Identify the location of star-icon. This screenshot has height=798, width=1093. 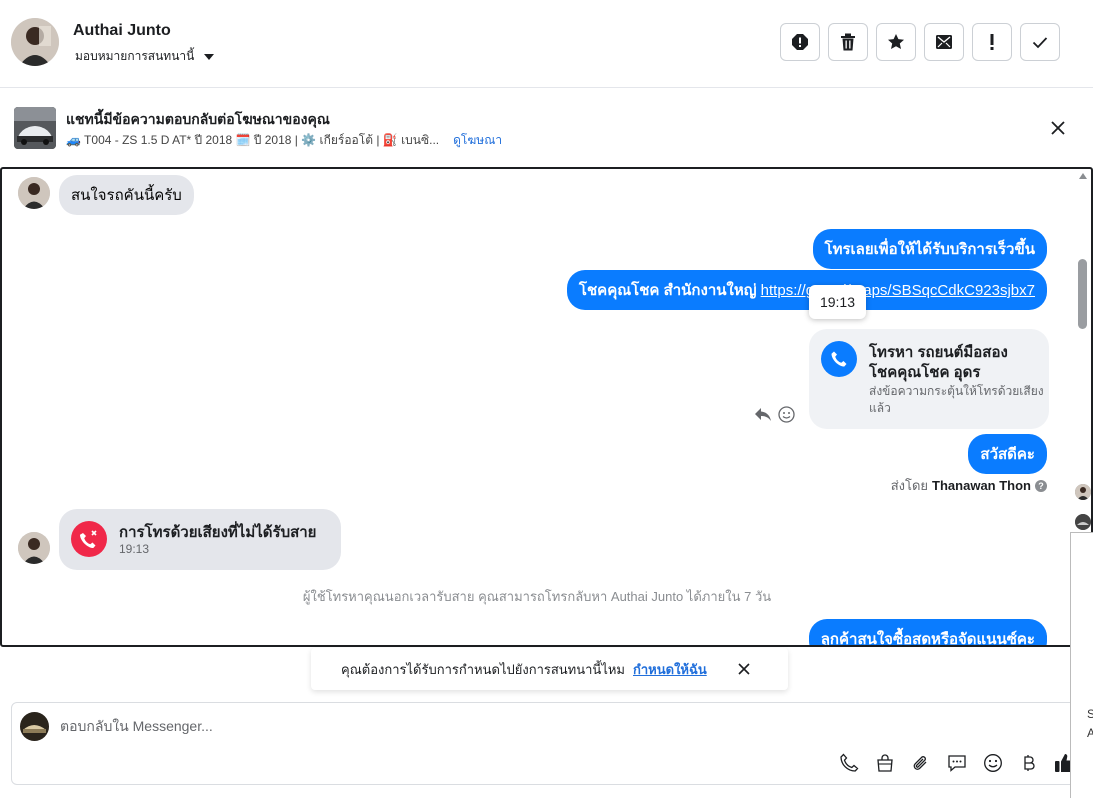
(896, 41).